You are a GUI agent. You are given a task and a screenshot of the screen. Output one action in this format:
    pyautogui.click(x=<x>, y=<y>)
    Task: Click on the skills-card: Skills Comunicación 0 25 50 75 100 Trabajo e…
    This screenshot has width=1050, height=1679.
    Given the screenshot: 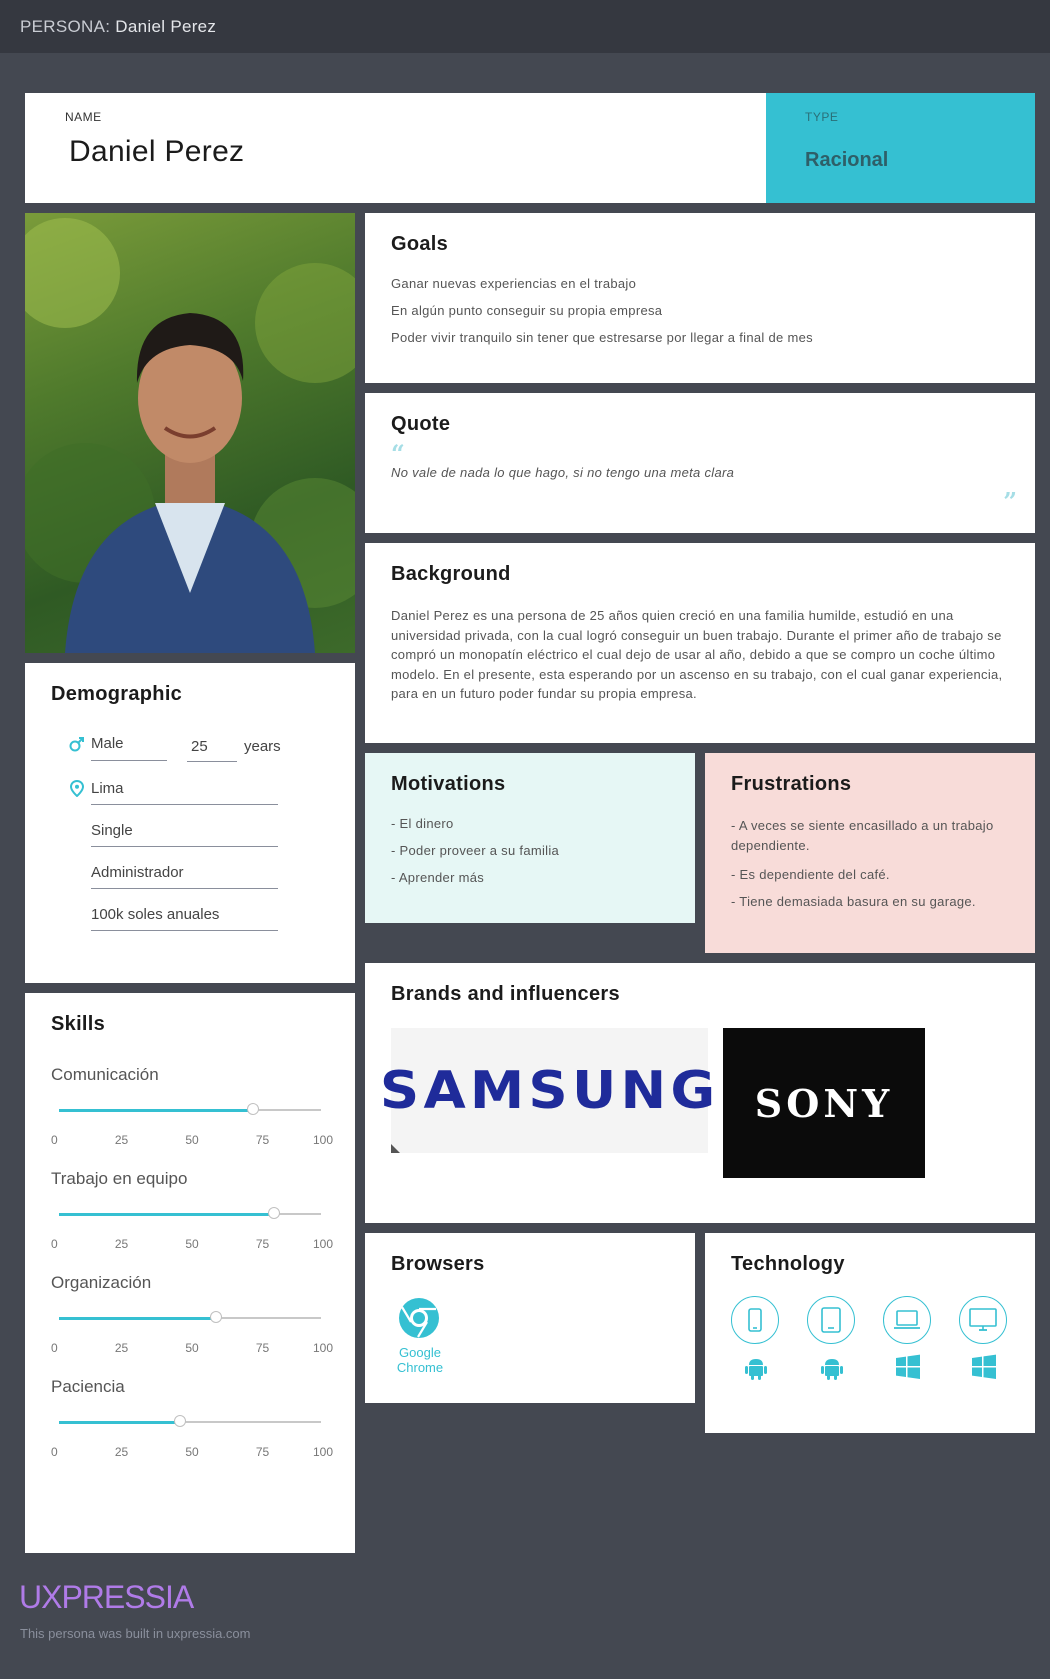 What is the action you would take?
    pyautogui.click(x=190, y=1273)
    